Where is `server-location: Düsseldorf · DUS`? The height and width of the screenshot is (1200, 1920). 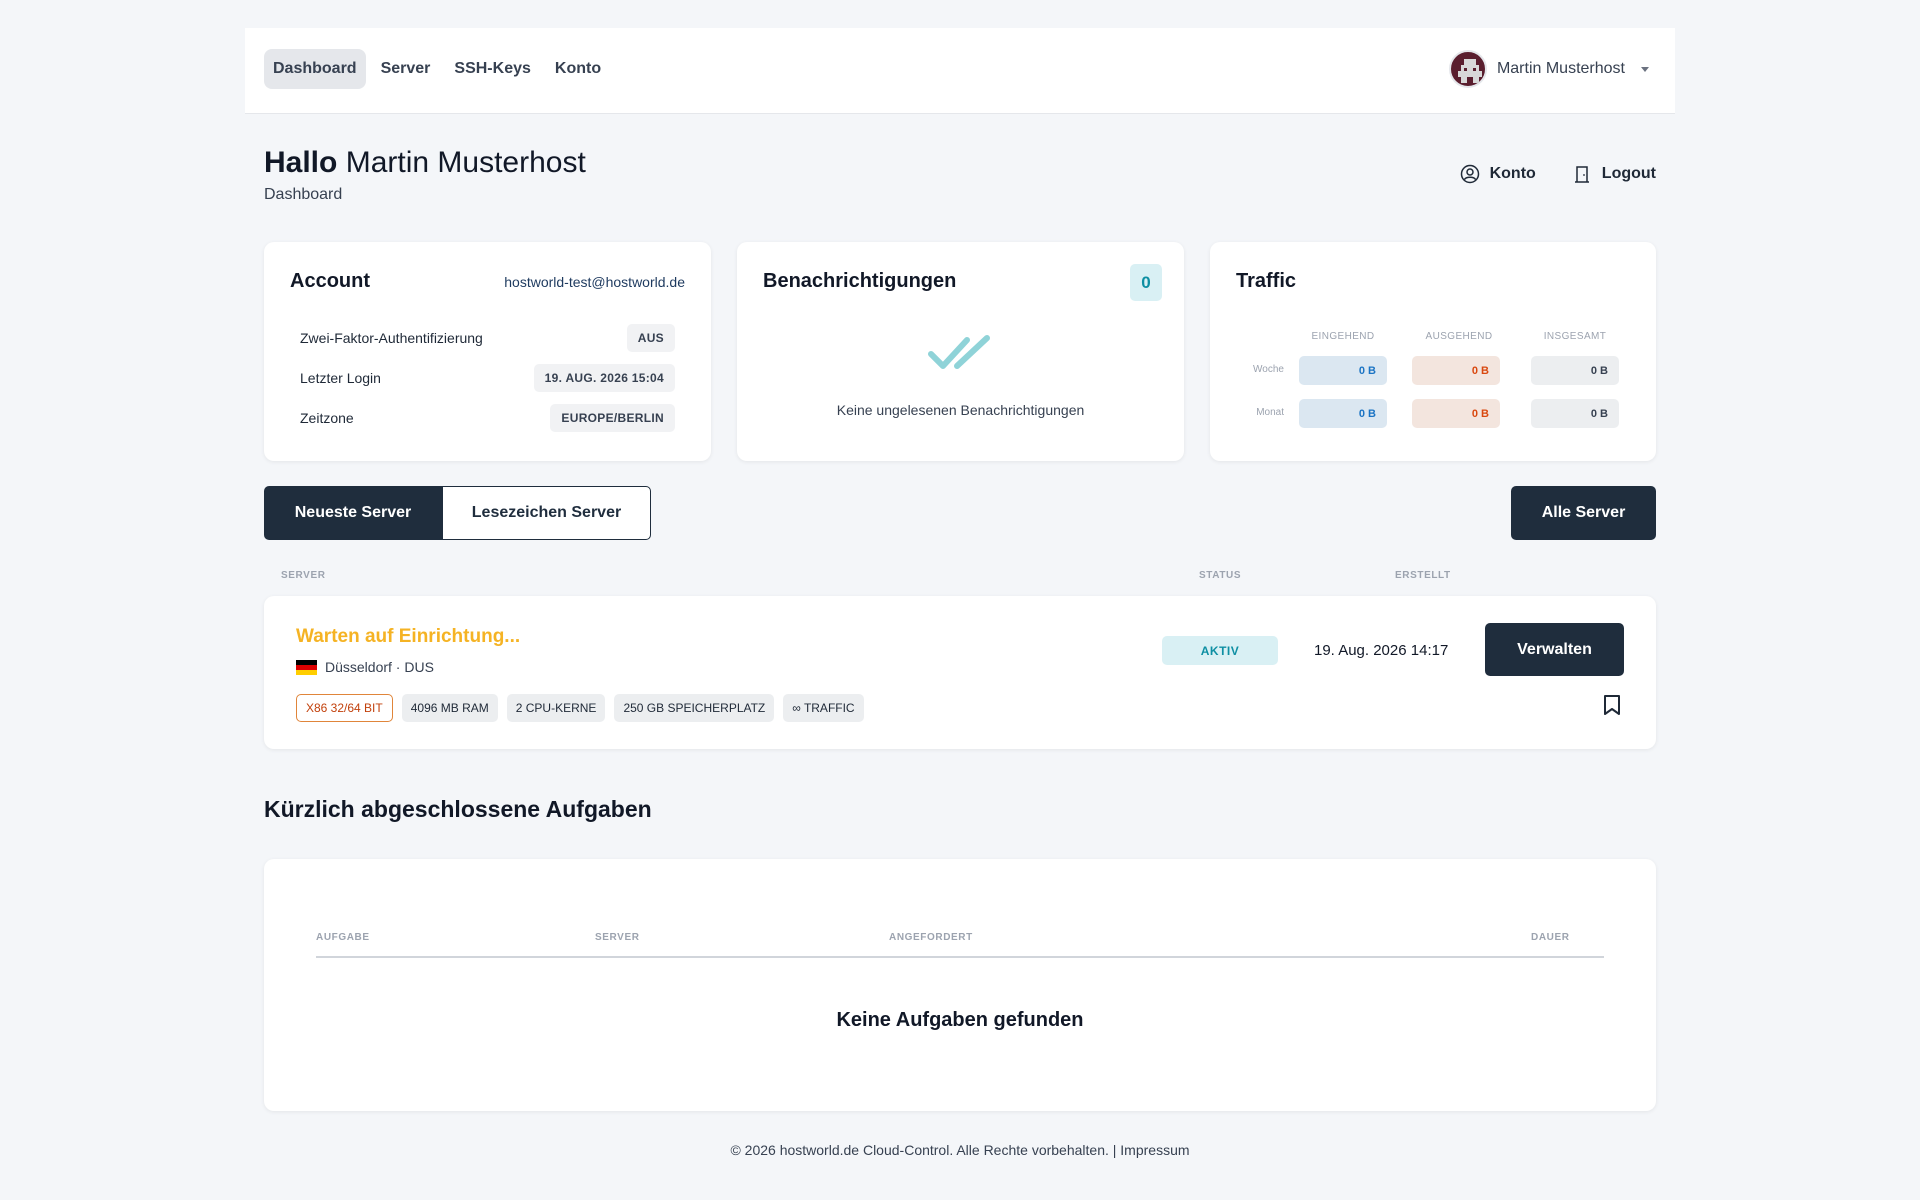 server-location: Düsseldorf · DUS is located at coordinates (365, 667).